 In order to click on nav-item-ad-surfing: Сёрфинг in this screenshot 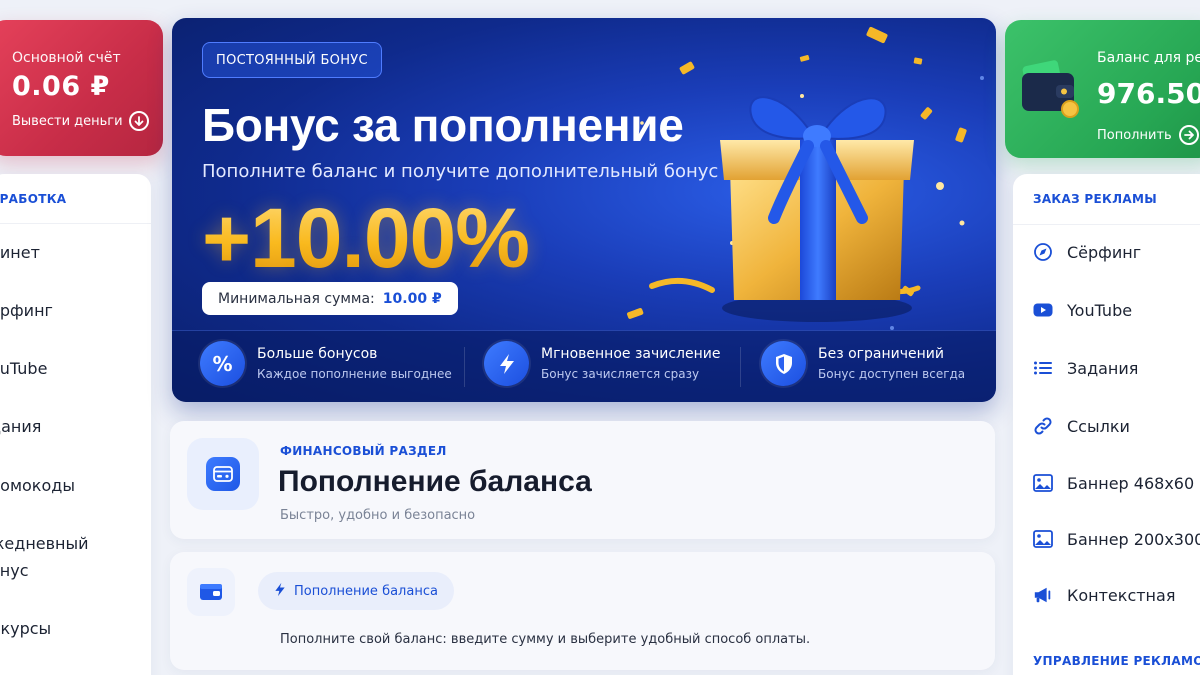, I will do `click(1087, 252)`.